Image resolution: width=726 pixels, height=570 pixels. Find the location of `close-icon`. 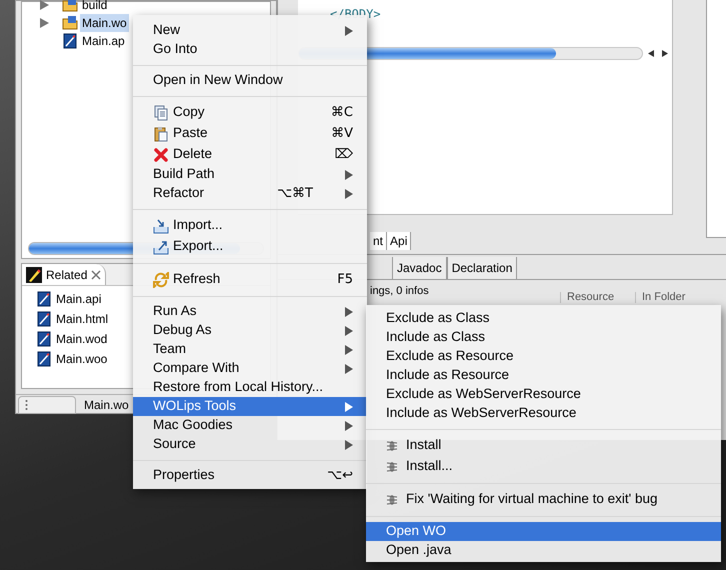

close-icon is located at coordinates (96, 275).